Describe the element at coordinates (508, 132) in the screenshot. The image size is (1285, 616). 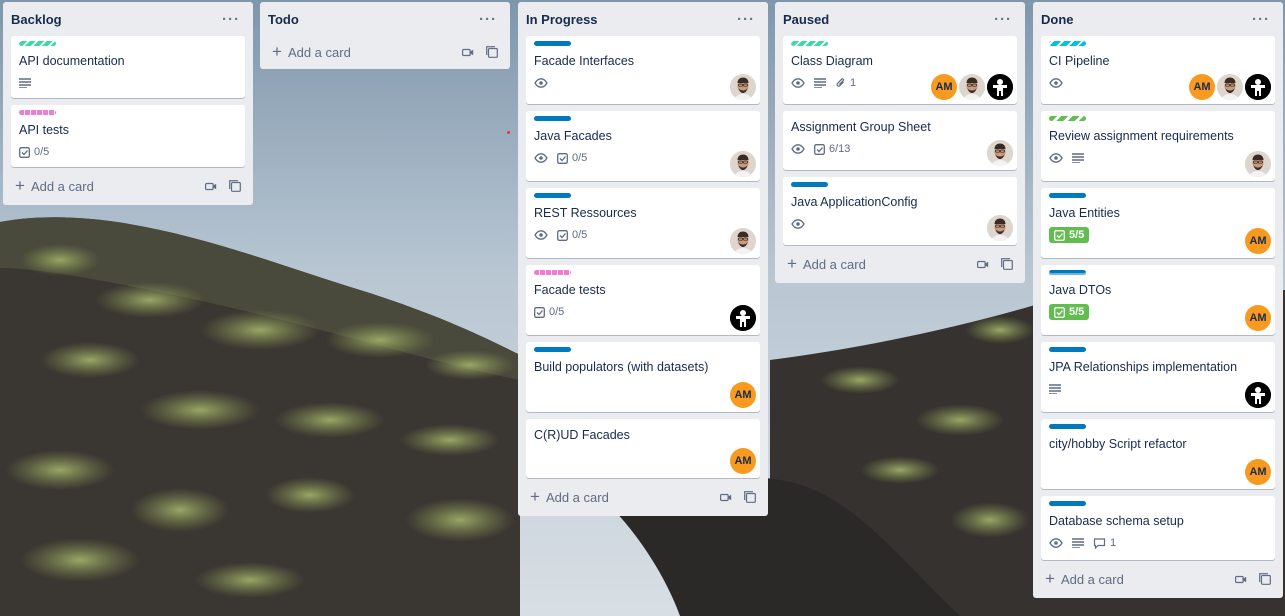
I see `red-dot-marker` at that location.